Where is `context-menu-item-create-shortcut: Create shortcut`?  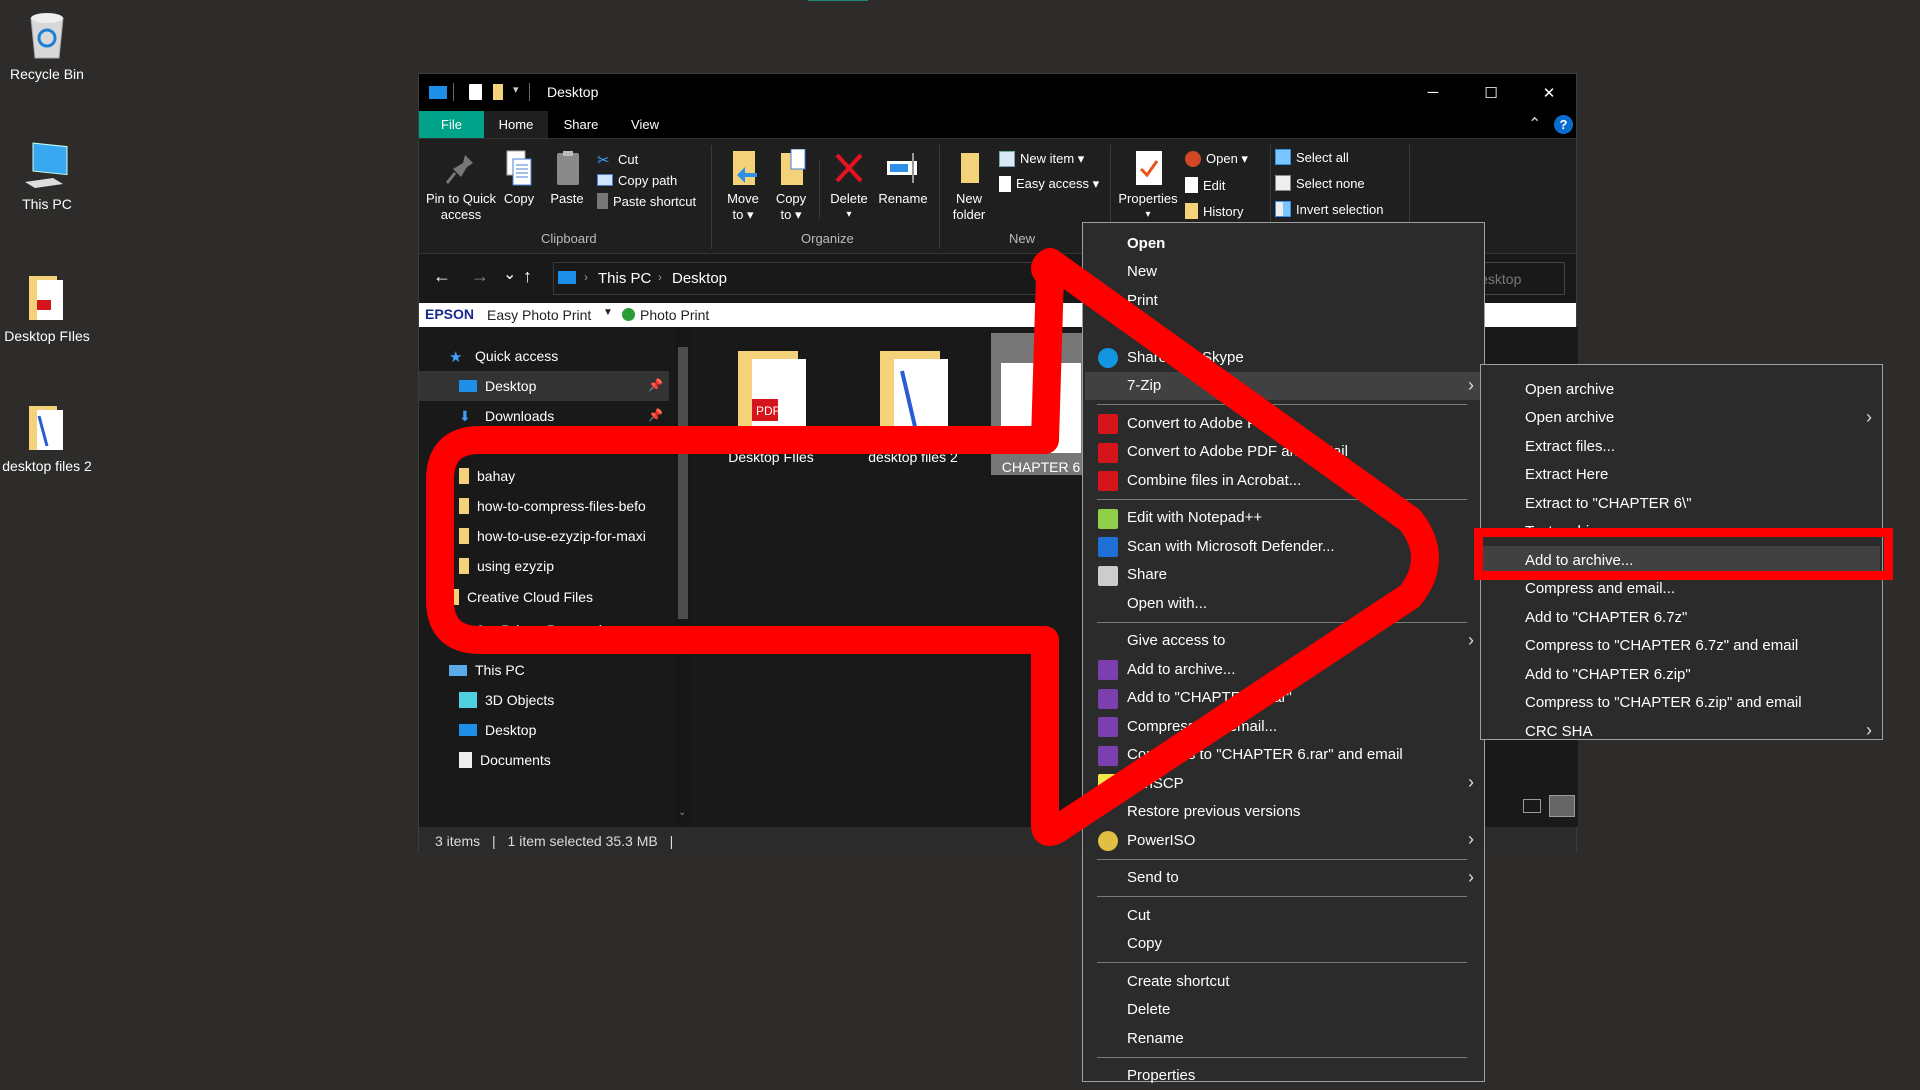 context-menu-item-create-shortcut: Create shortcut is located at coordinates (1283, 981).